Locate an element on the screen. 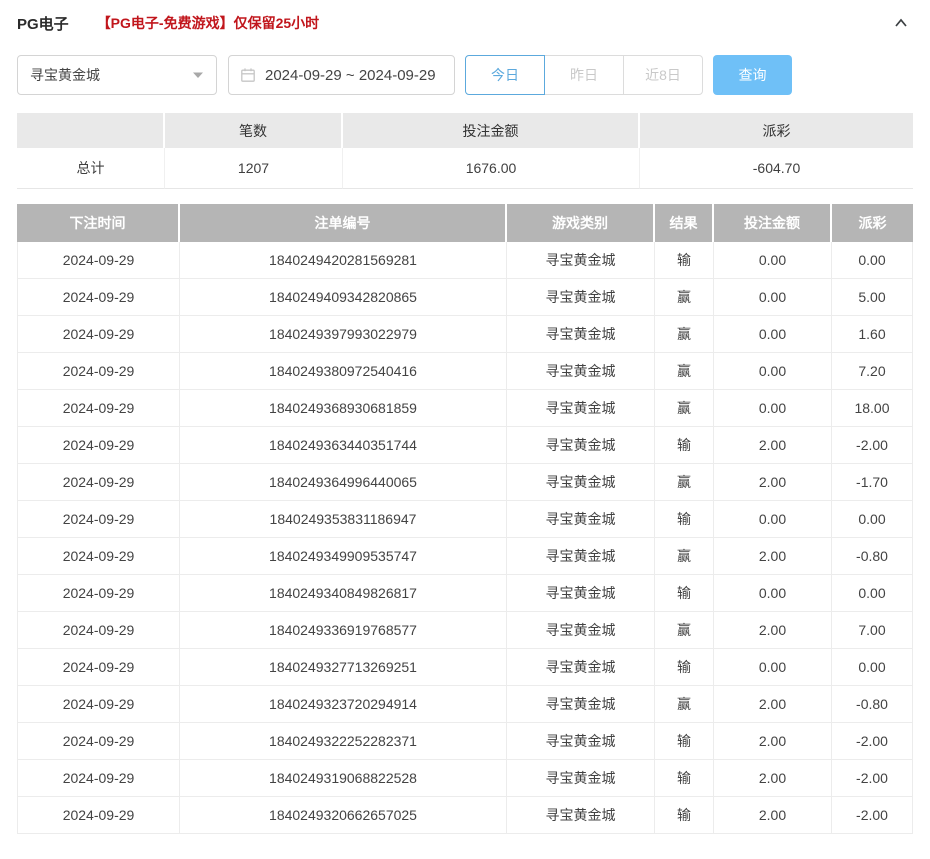  game-select: 寻宝黄金城 is located at coordinates (117, 75).